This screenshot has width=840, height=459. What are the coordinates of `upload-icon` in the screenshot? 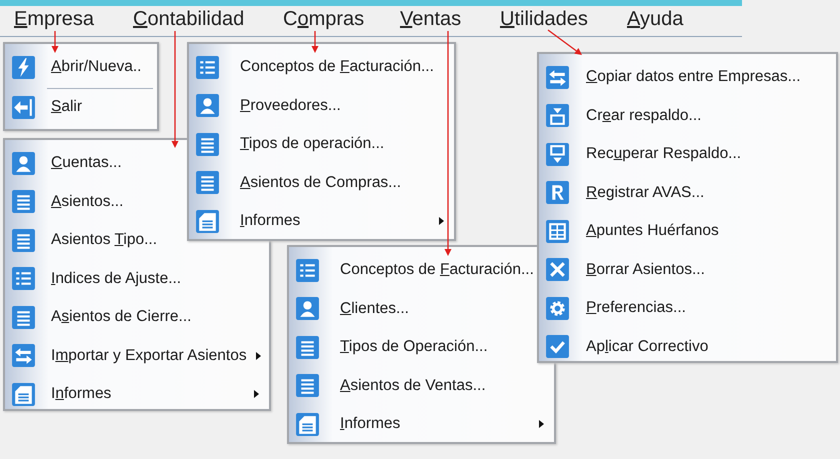 It's located at (557, 154).